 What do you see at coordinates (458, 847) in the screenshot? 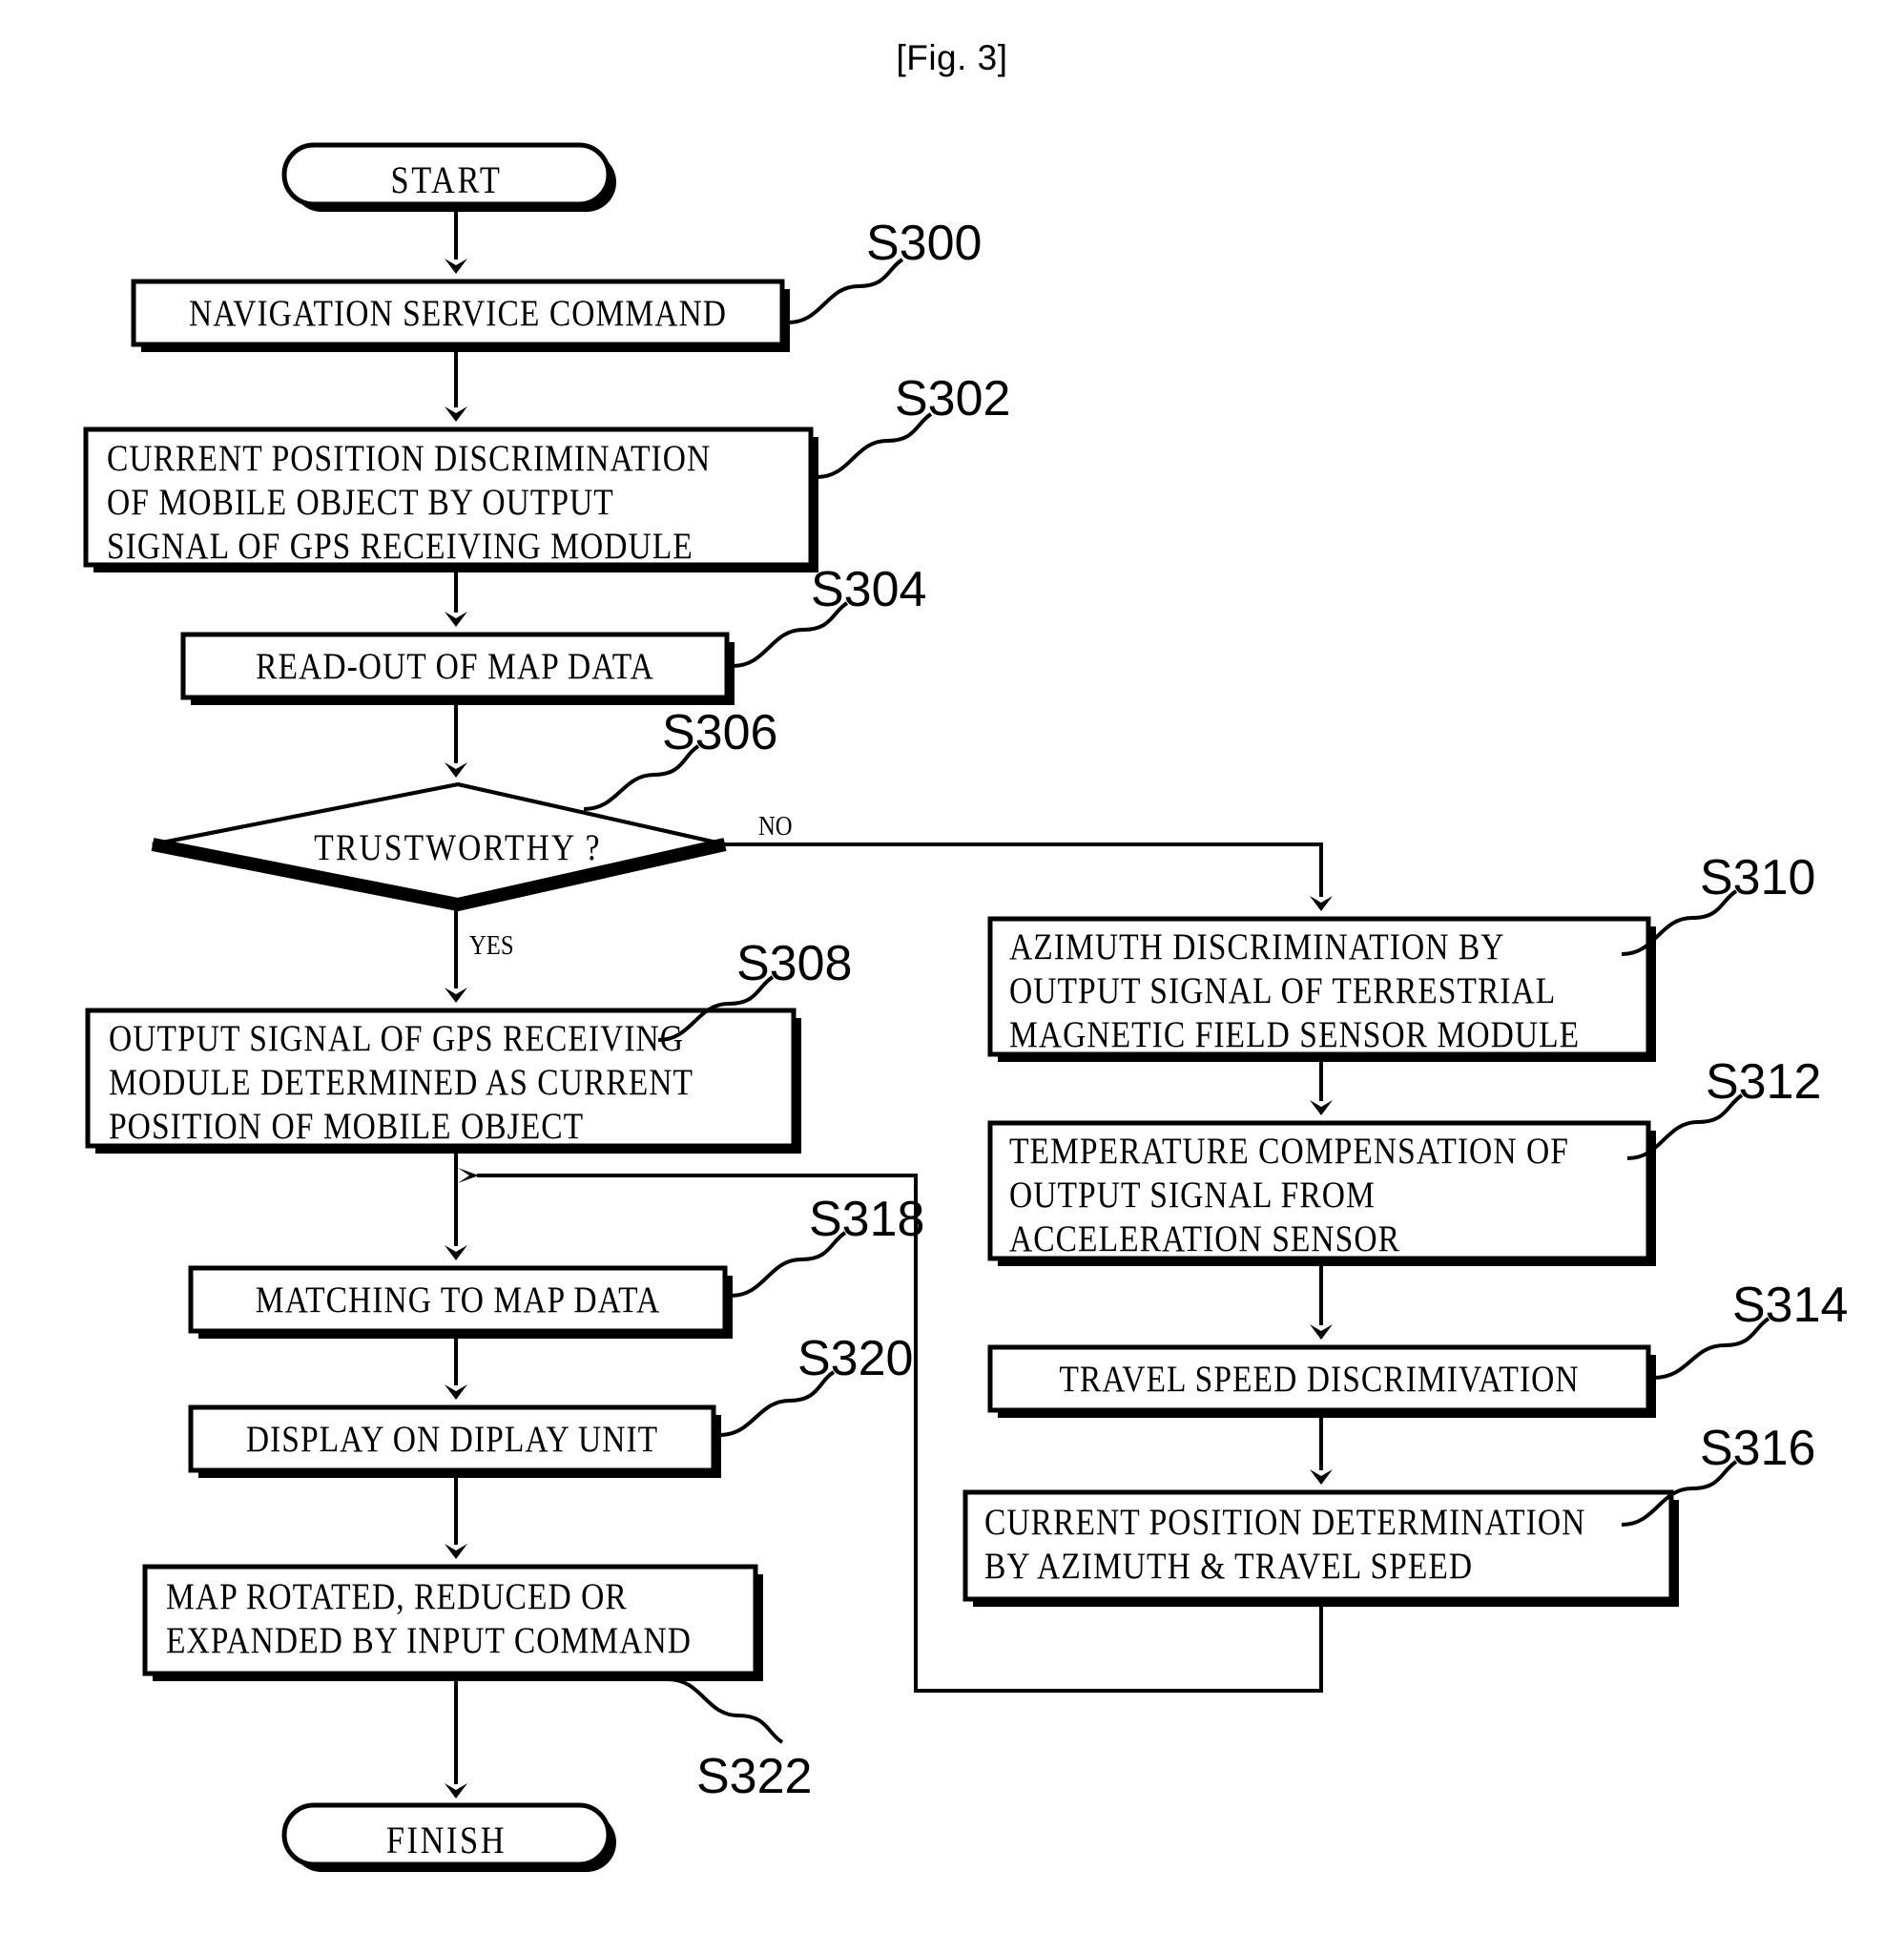
I see `node-s306-label: TRUSTWORTHY ?` at bounding box center [458, 847].